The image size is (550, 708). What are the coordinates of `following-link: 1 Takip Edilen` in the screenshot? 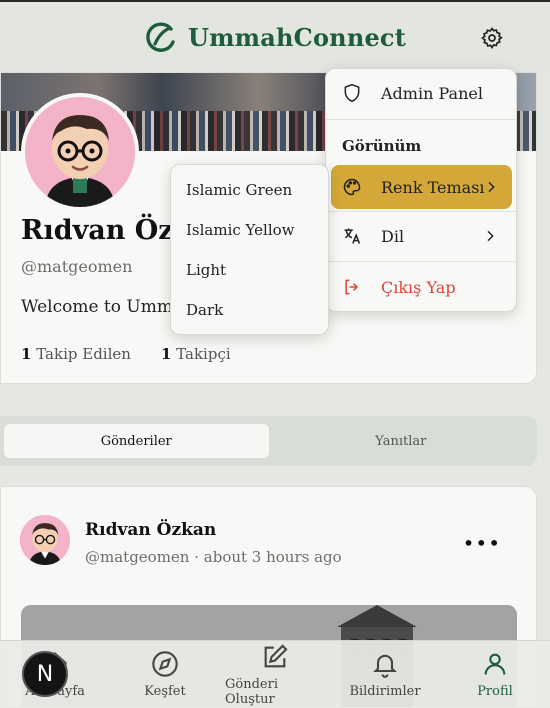 It's located at (76, 354).